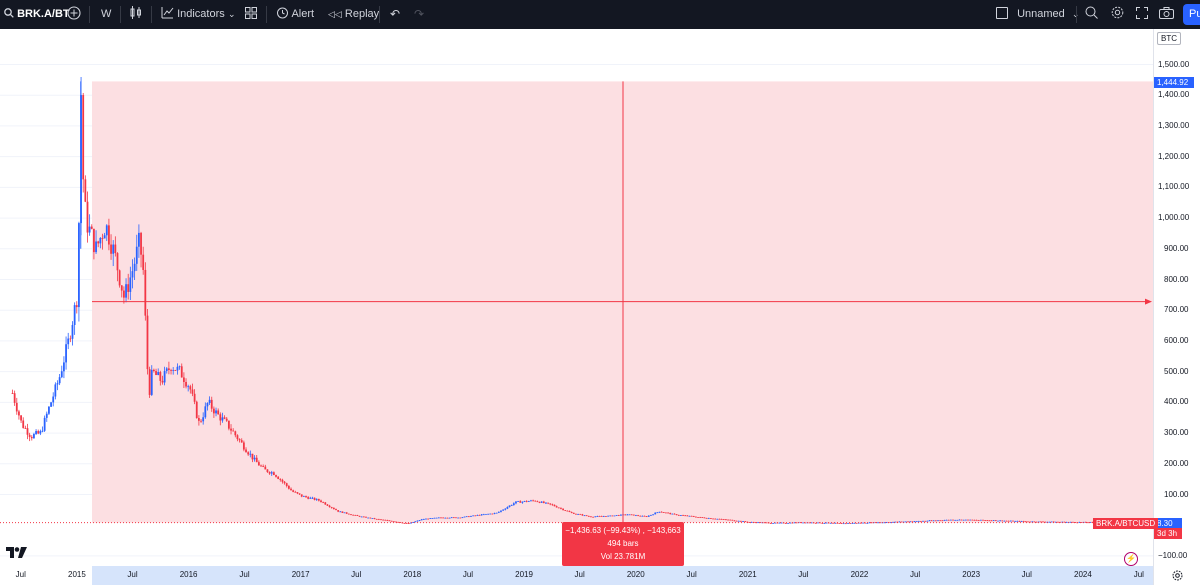 The width and height of the screenshot is (1200, 585). I want to click on fullscreen-button, so click(1142, 14).